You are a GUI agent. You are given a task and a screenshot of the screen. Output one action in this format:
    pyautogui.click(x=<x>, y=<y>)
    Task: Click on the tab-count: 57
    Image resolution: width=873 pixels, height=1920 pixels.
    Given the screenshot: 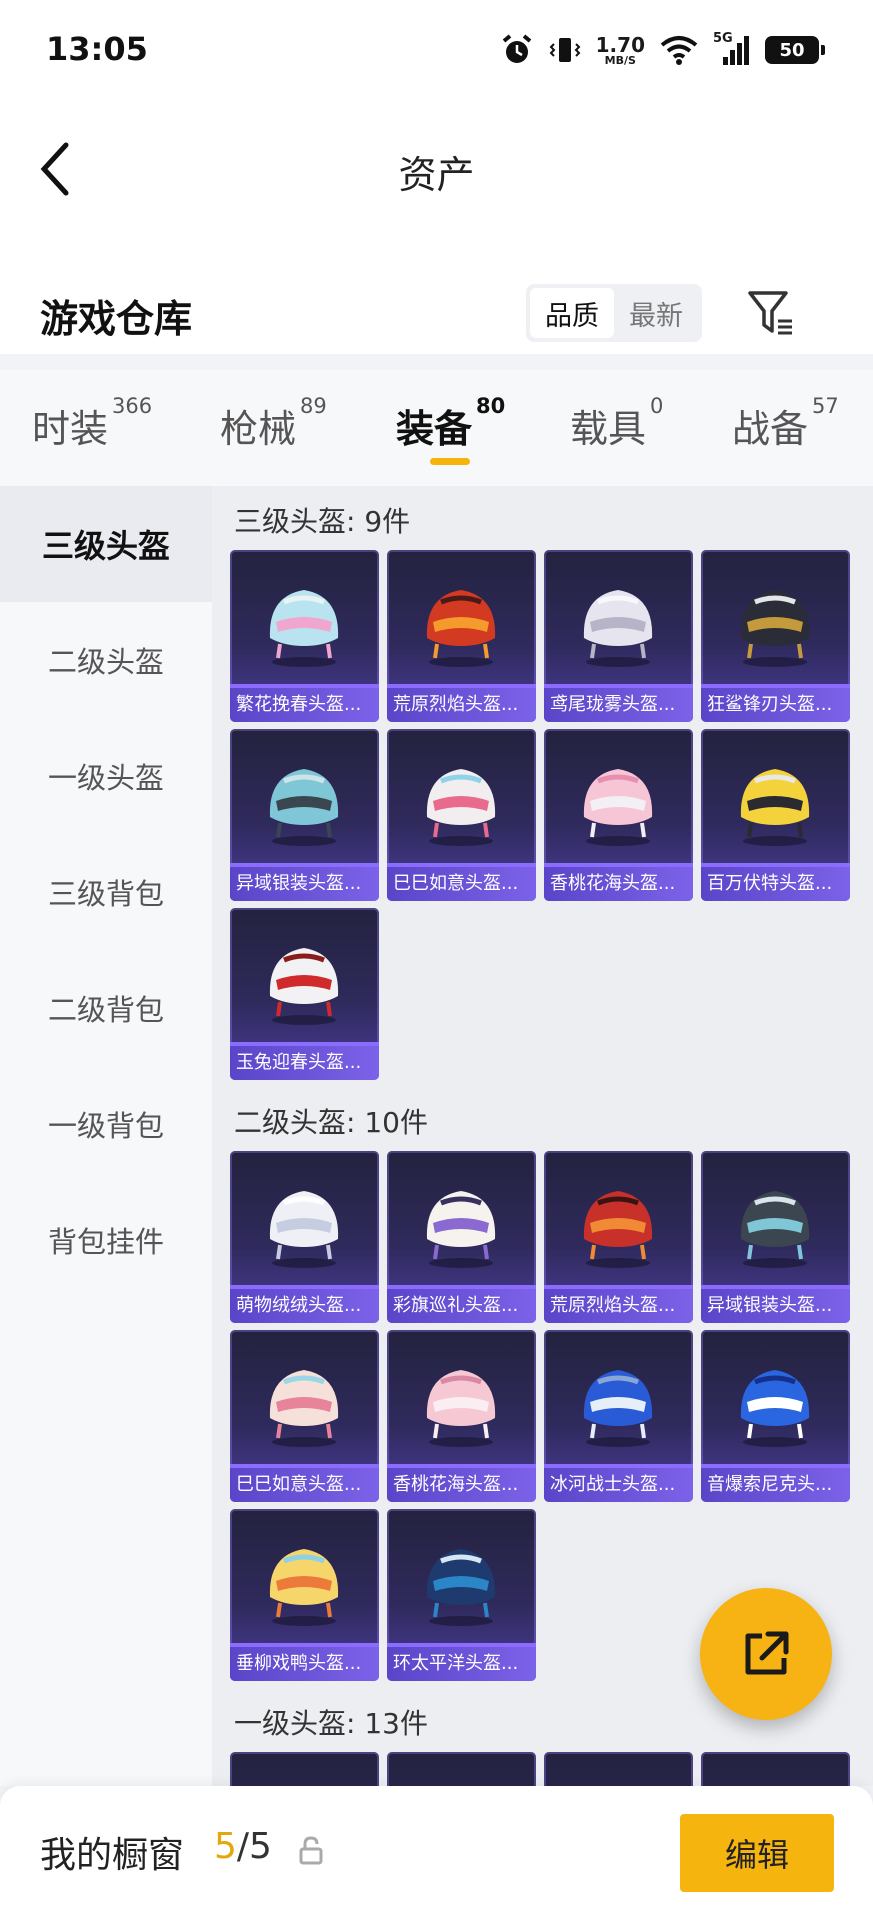 What is the action you would take?
    pyautogui.click(x=825, y=406)
    